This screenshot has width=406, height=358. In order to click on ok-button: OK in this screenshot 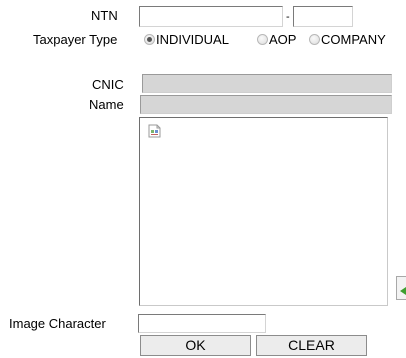, I will do `click(195, 345)`.